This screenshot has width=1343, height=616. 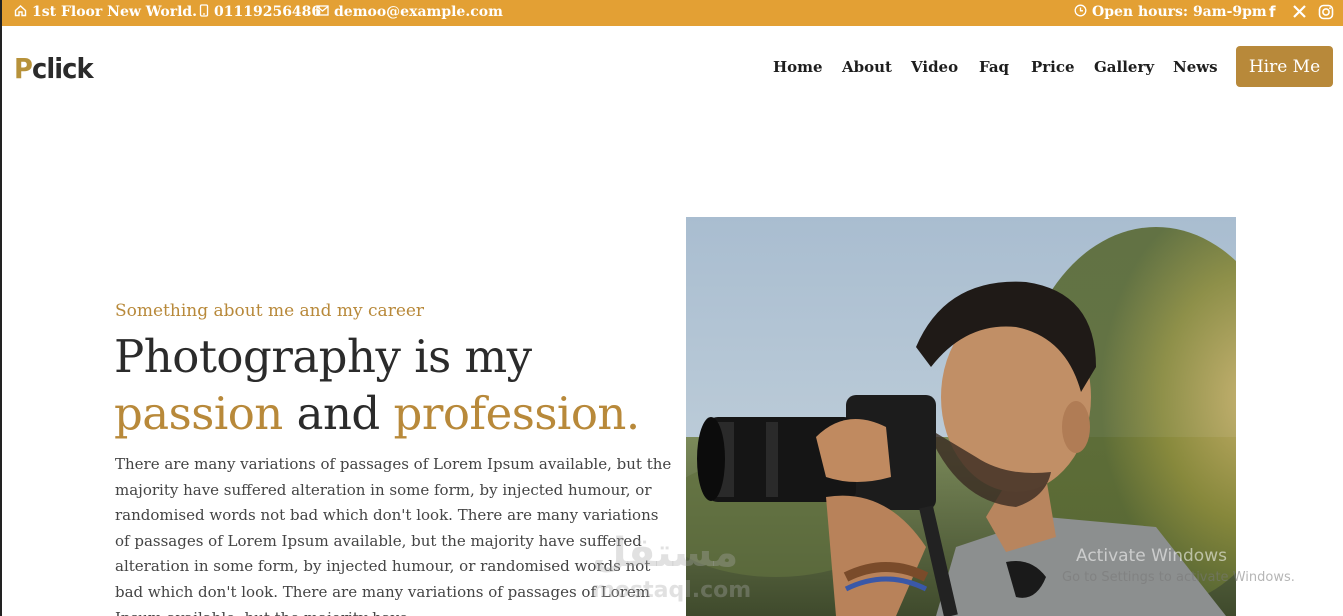 I want to click on nav-video: Video, so click(x=934, y=67).